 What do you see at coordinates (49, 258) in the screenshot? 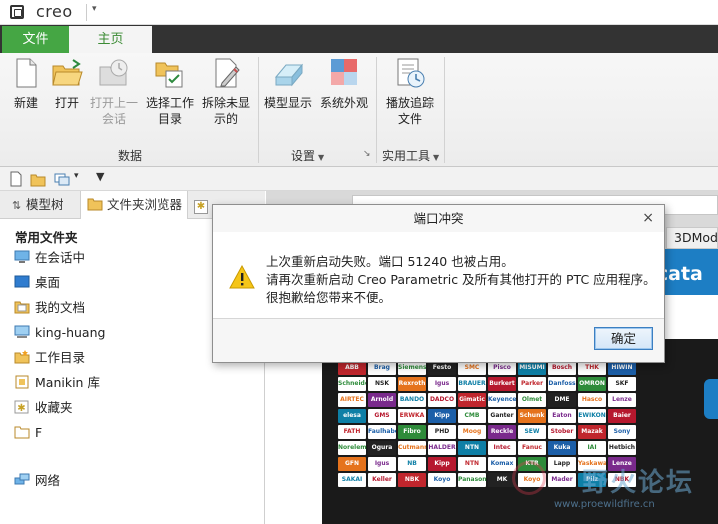
I see `folder-item-in-session: 在会话中` at bounding box center [49, 258].